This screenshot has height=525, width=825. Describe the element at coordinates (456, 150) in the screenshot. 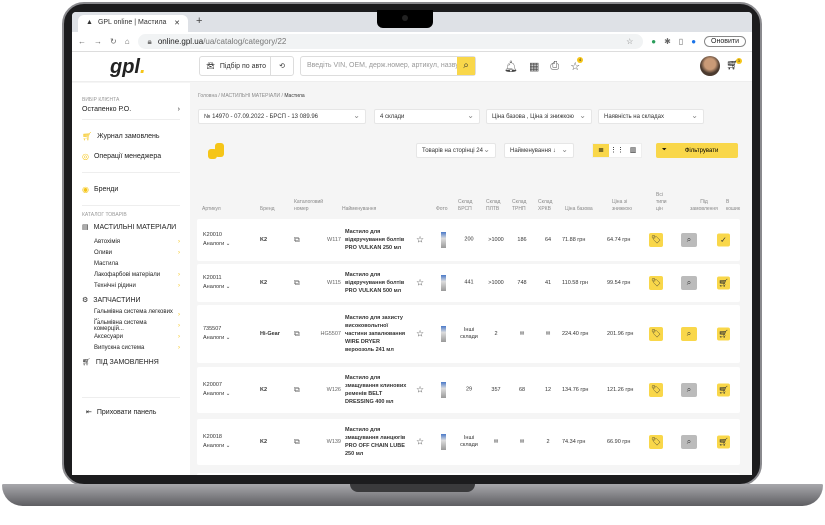

I see `per-page-select: Товарів на сторінці 24` at that location.